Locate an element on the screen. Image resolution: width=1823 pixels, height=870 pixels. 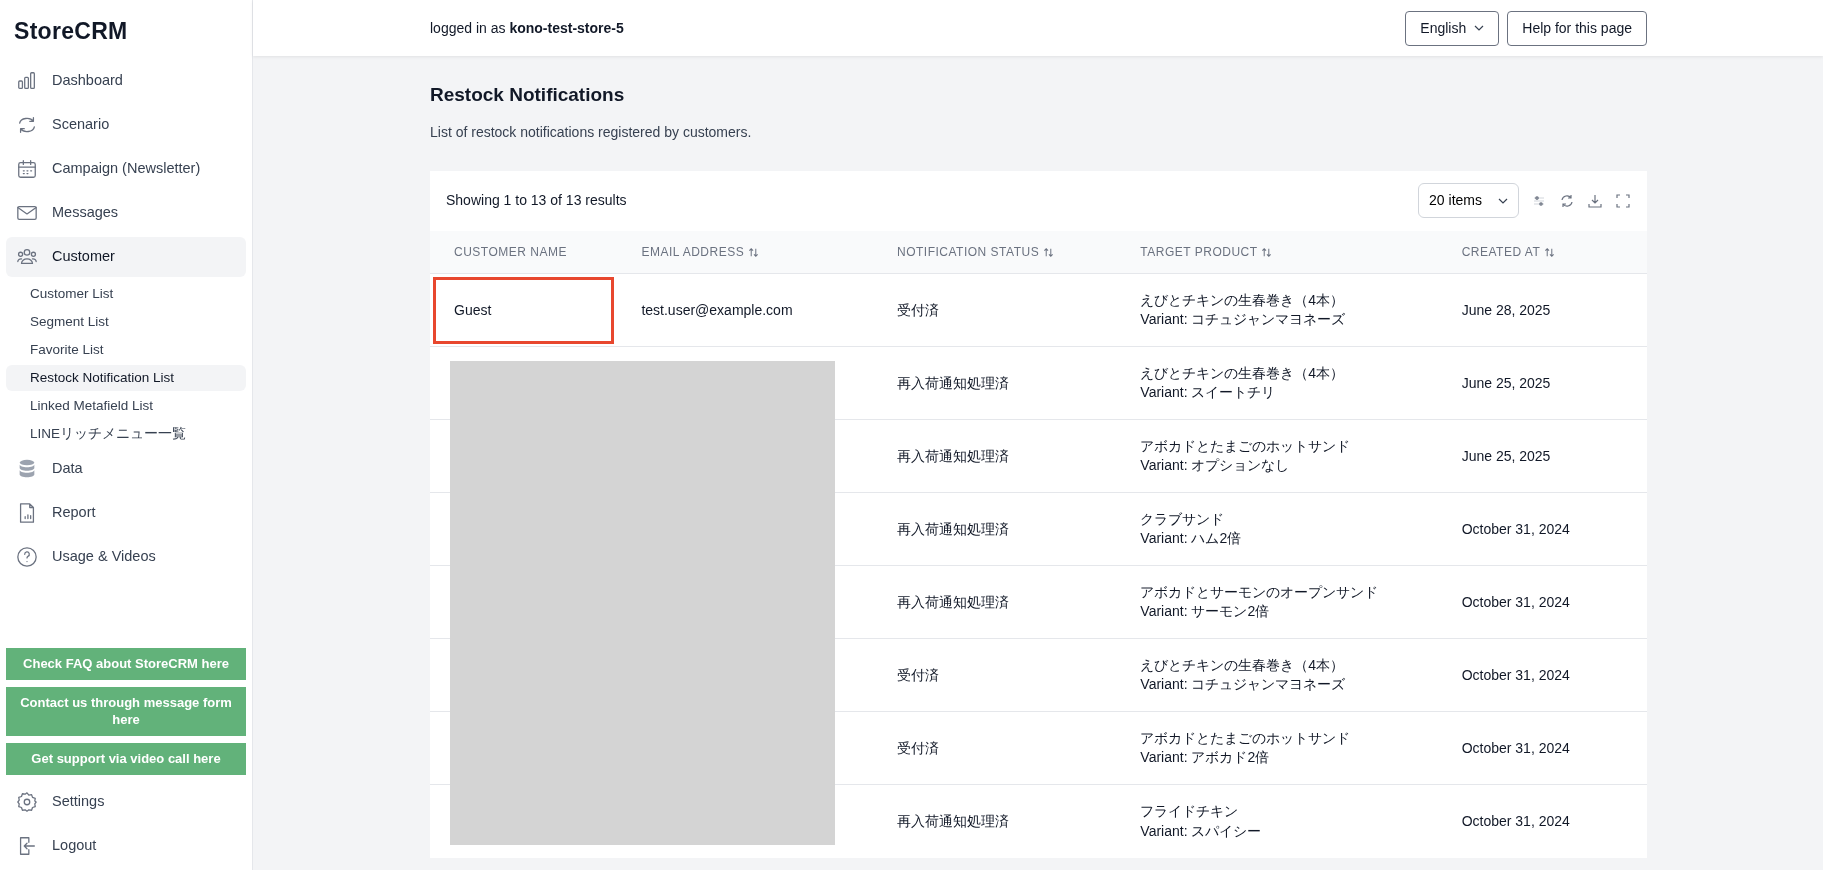
question-circle-icon is located at coordinates (27, 556).